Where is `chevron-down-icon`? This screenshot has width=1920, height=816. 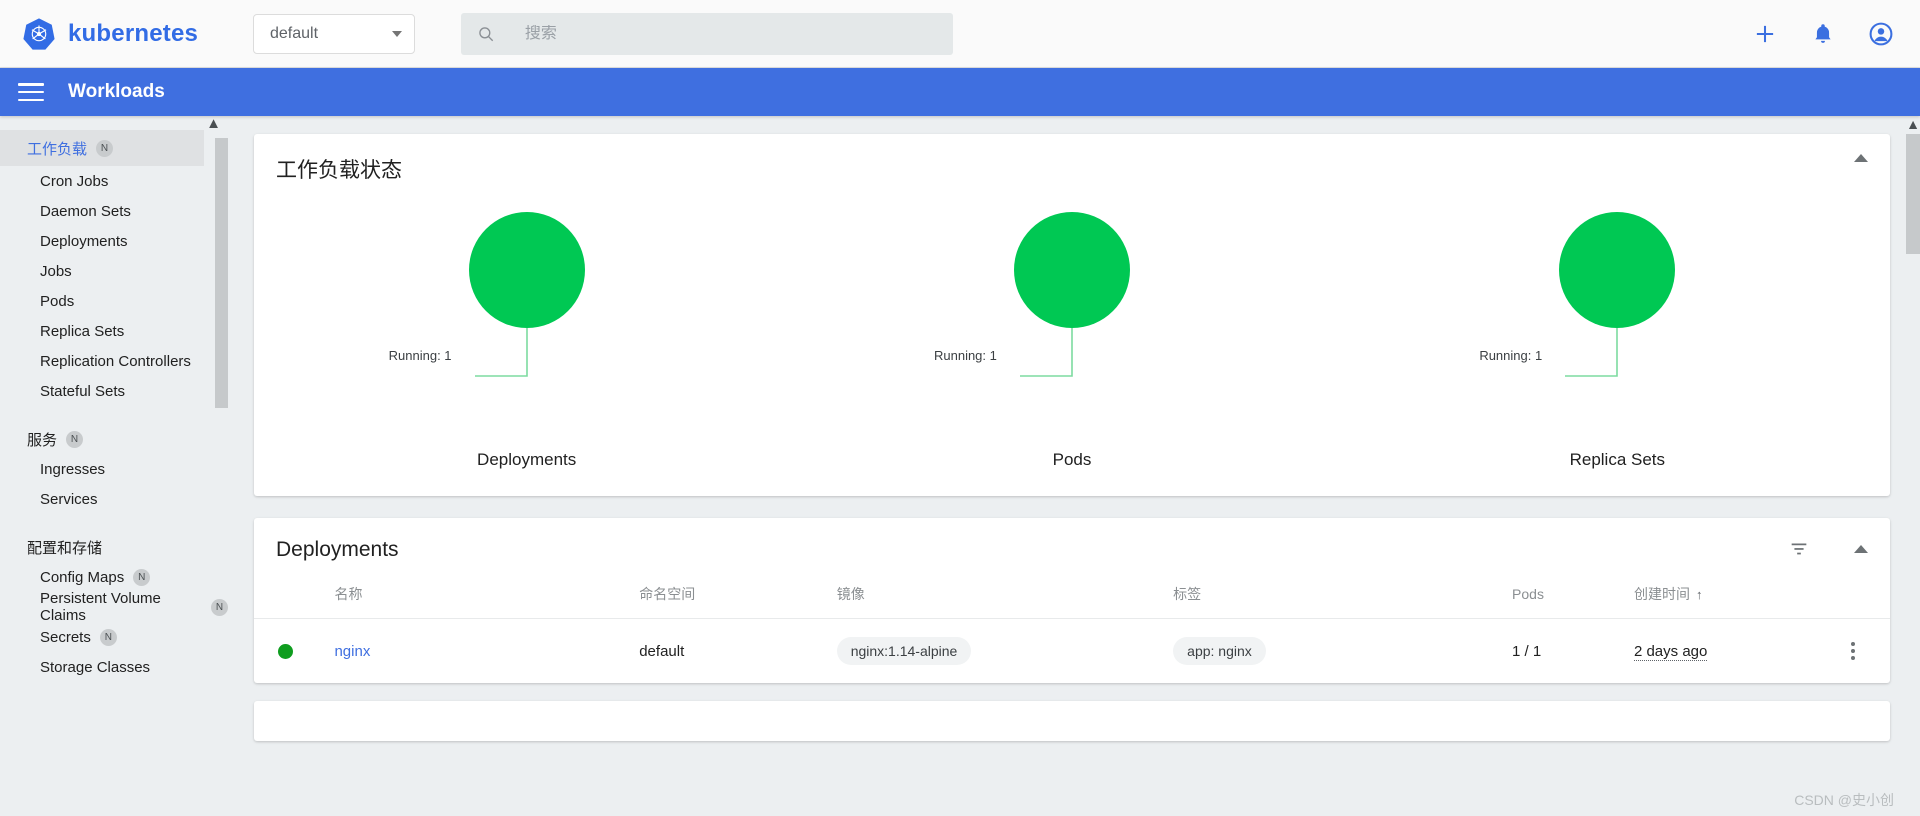 chevron-down-icon is located at coordinates (397, 33).